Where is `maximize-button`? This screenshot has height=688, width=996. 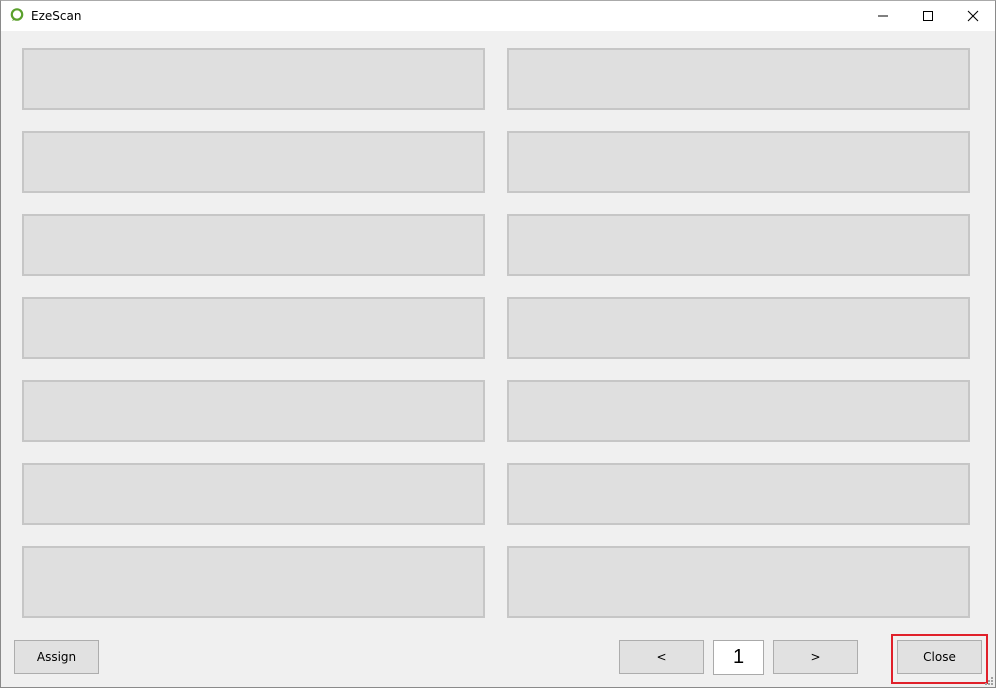
maximize-button is located at coordinates (928, 16).